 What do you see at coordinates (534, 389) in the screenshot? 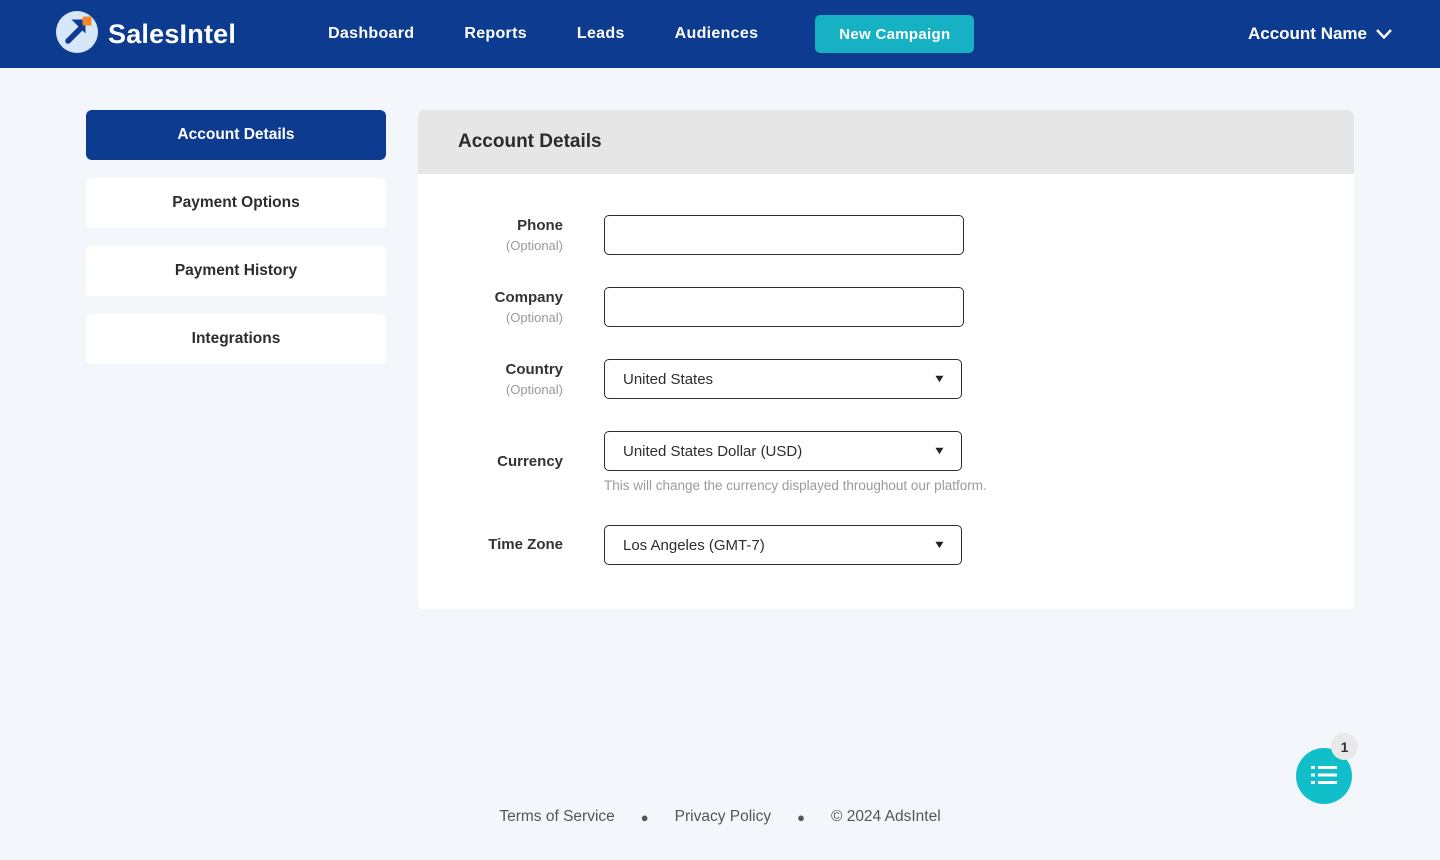
I see `country-optional-note: (Optional)` at bounding box center [534, 389].